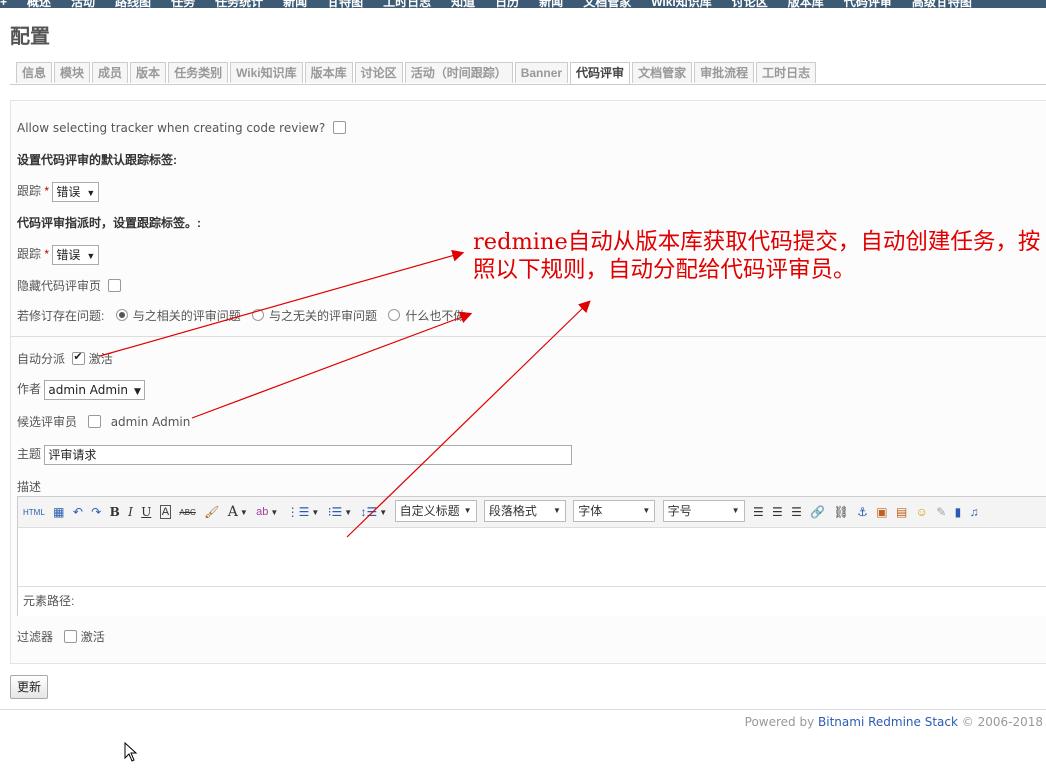 This screenshot has width=1046, height=775. What do you see at coordinates (121, 315) in the screenshot?
I see `radio-related` at bounding box center [121, 315].